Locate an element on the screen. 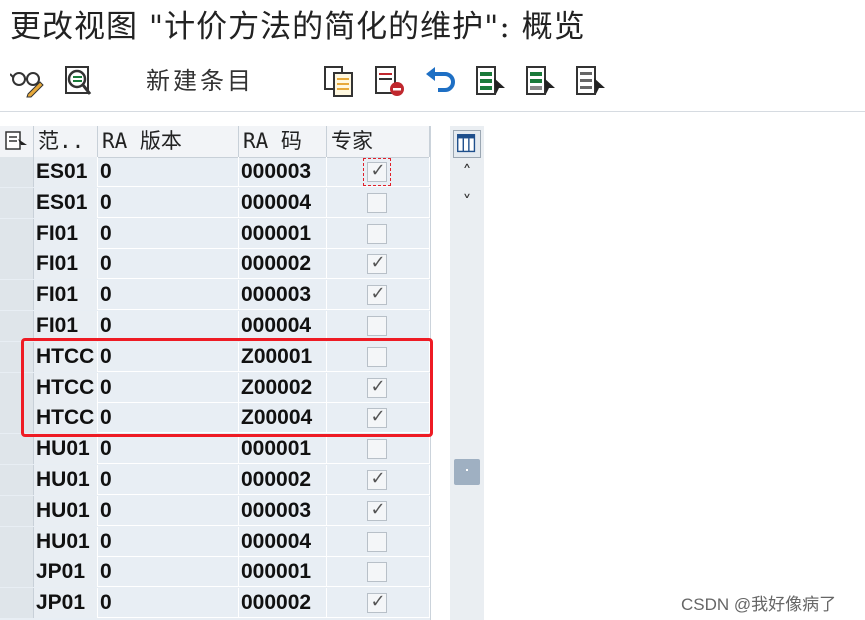  deselect-all-icon is located at coordinates (591, 81).